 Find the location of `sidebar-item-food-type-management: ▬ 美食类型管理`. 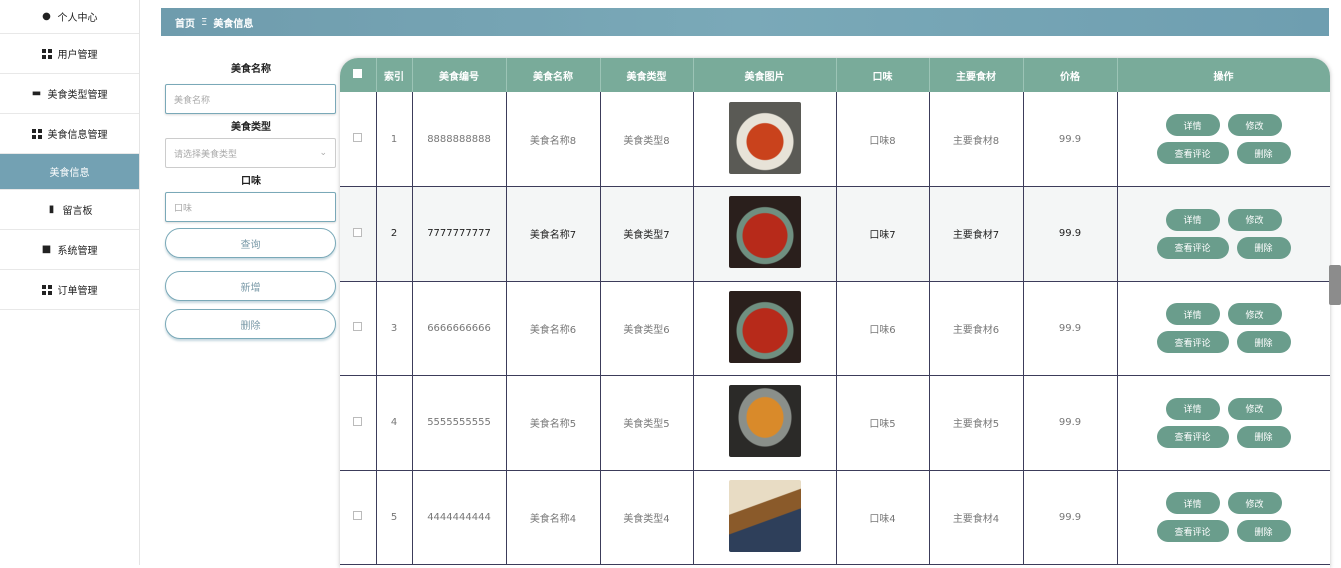

sidebar-item-food-type-management: ▬ 美食类型管理 is located at coordinates (69, 94).